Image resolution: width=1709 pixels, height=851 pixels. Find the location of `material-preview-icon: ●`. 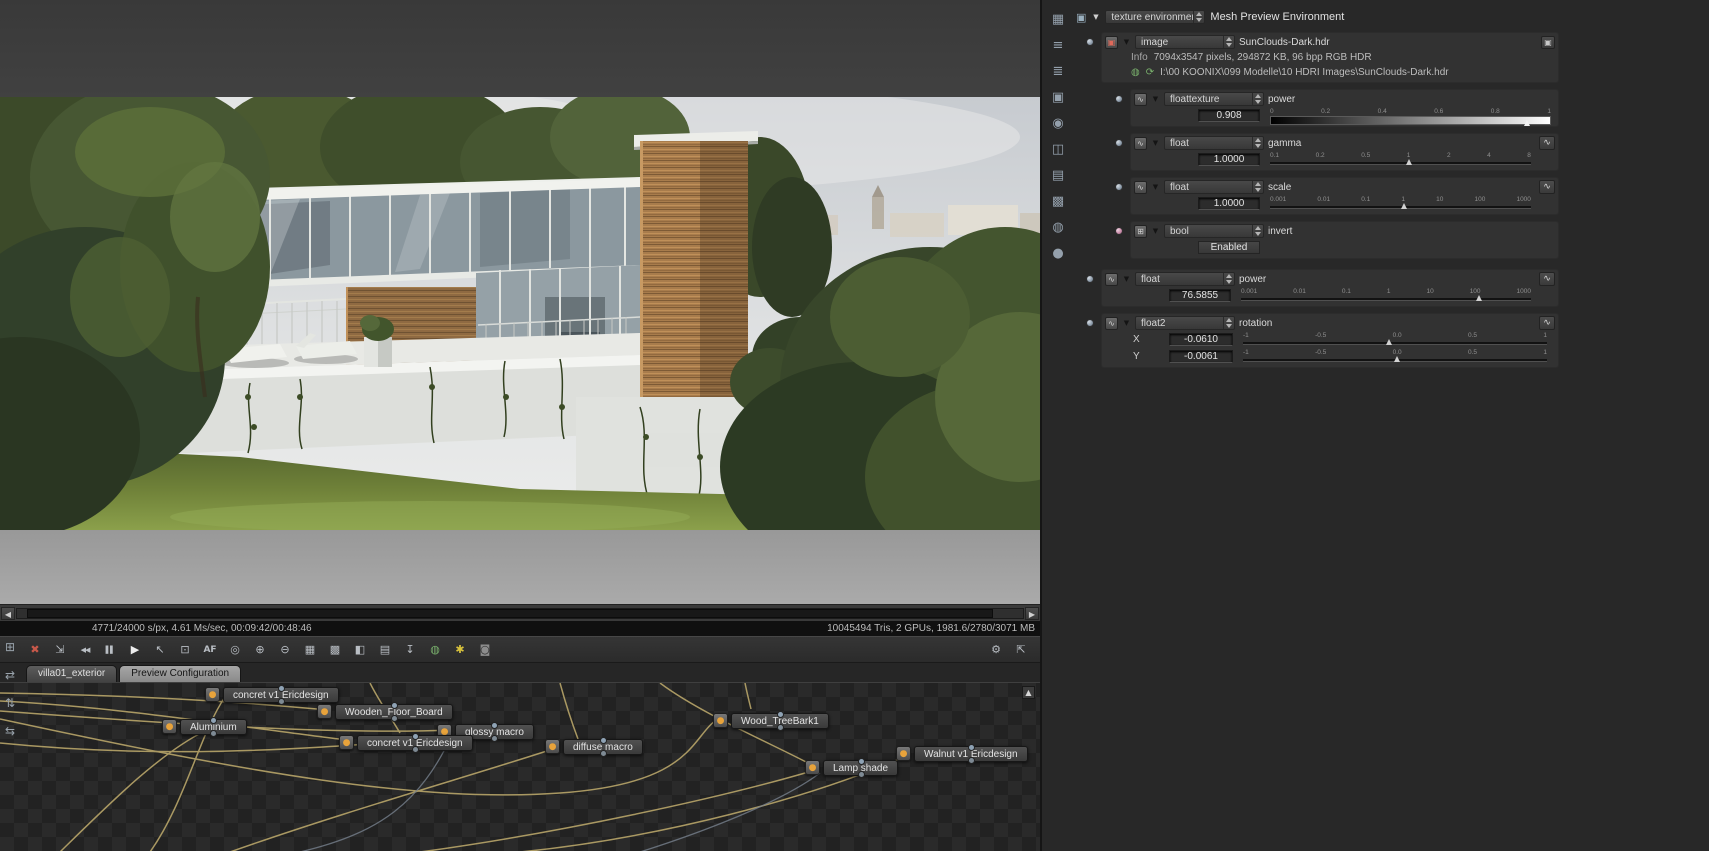

material-preview-icon: ● is located at coordinates (1058, 254).